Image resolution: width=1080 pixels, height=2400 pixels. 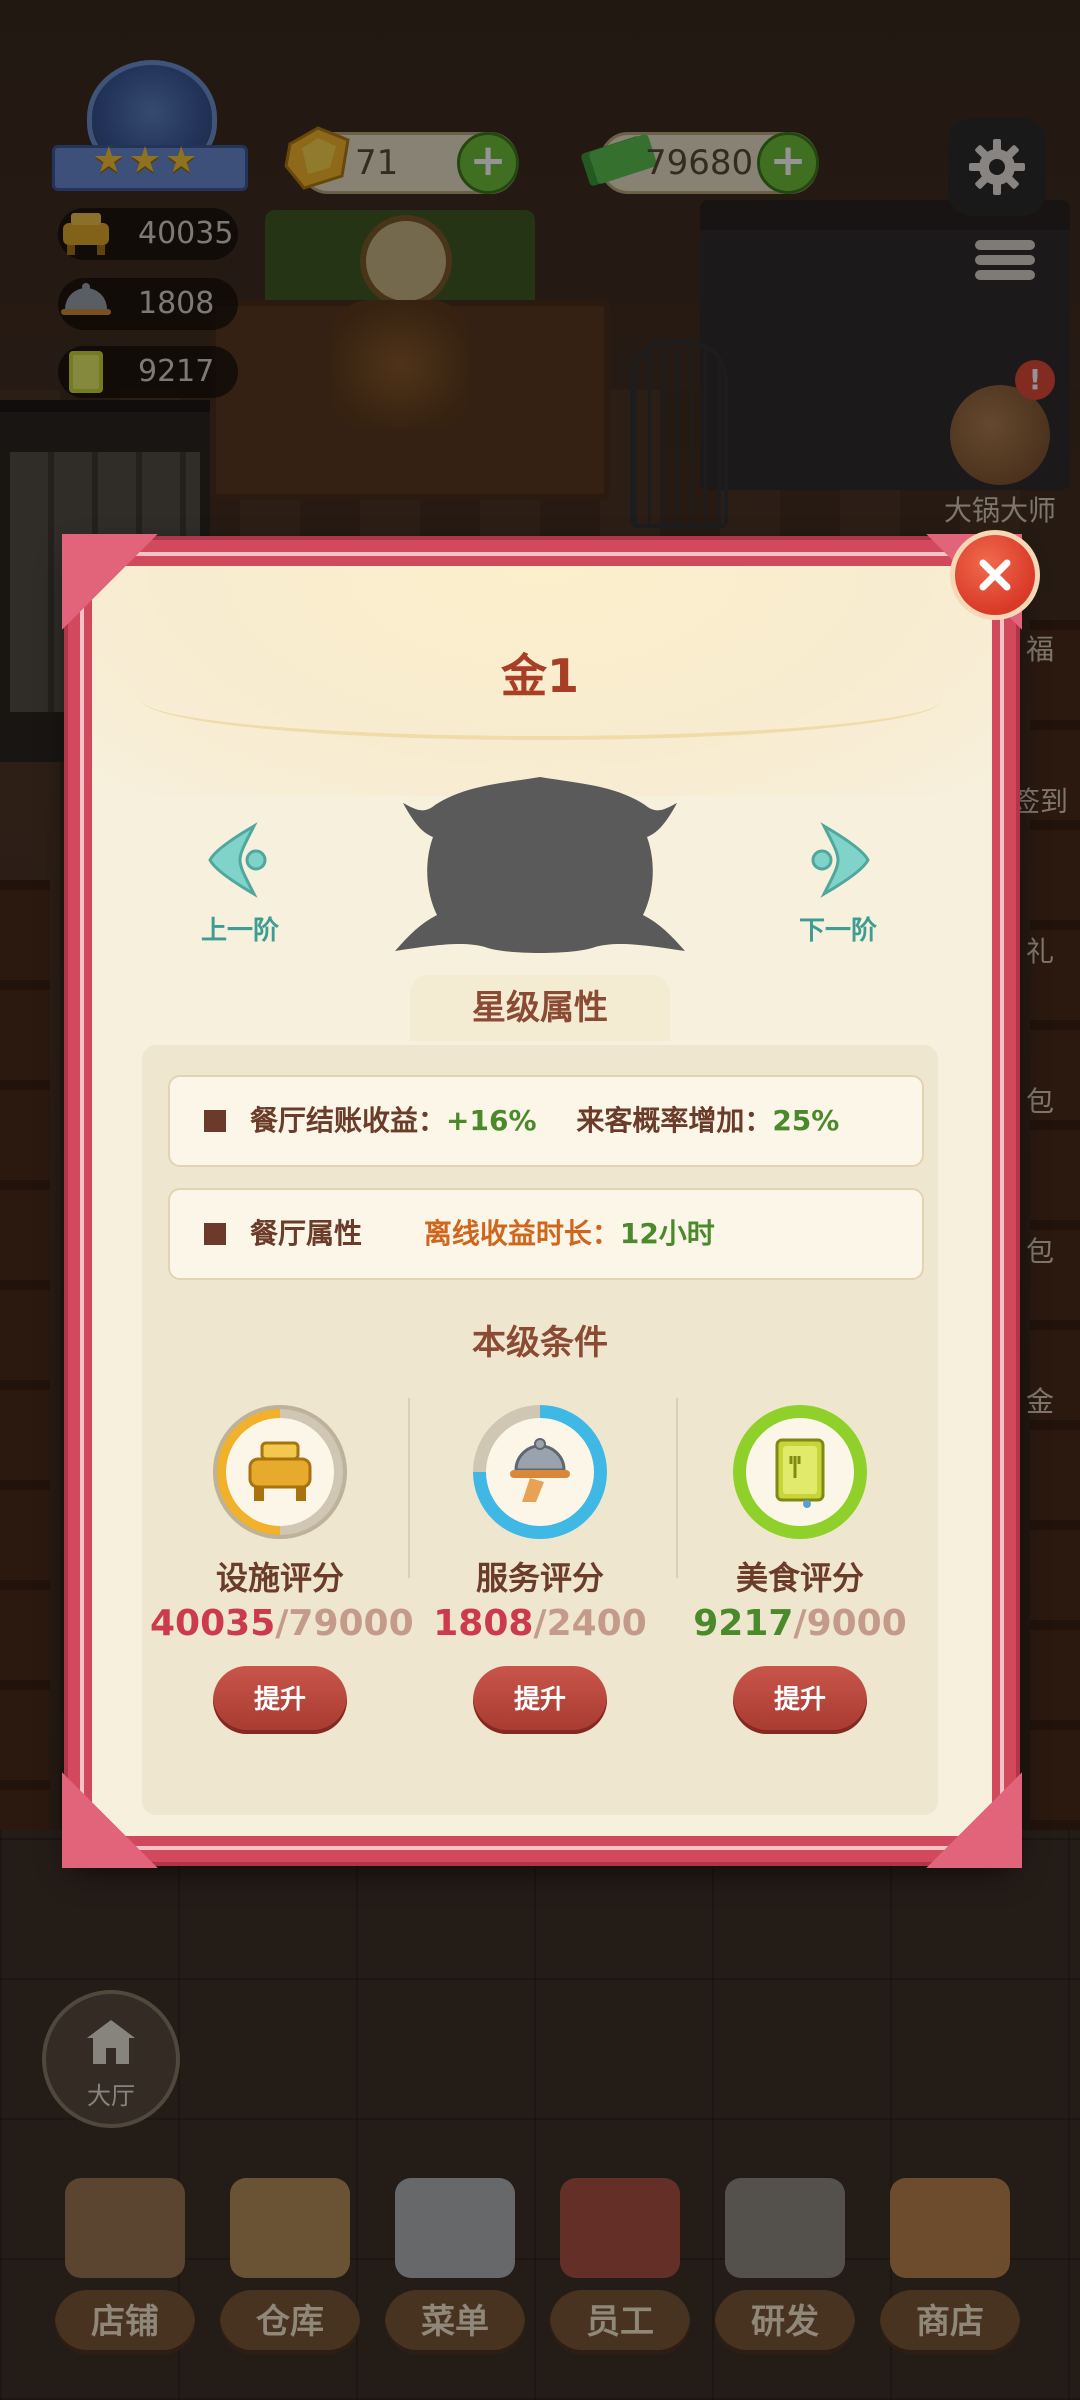 I want to click on attribute-row-income: 餐厅结账收益：+16% 来客概率增加：25%, so click(x=546, y=1121).